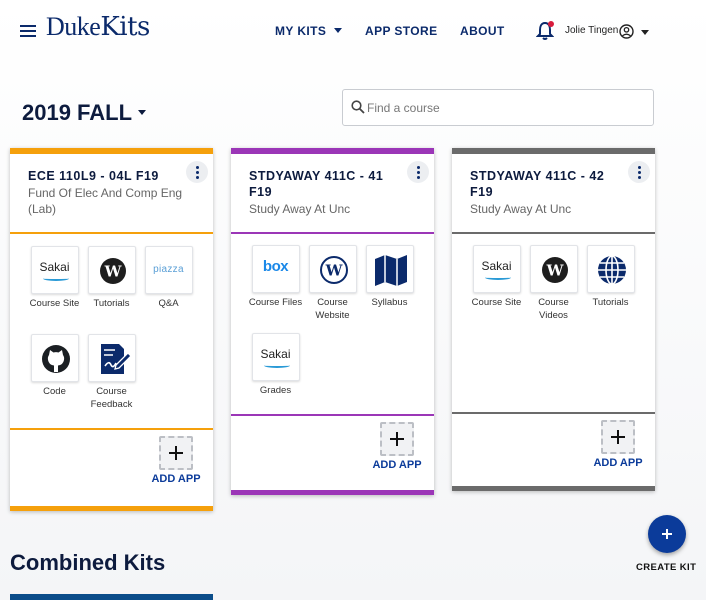 The width and height of the screenshot is (706, 600). Describe the element at coordinates (275, 266) in the screenshot. I see `box-wordmark: box` at that location.